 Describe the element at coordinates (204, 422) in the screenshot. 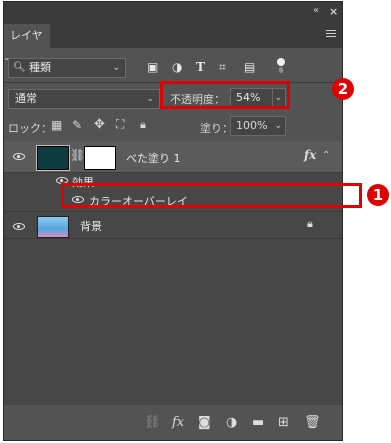

I see `add-mask-icon: ◙` at that location.